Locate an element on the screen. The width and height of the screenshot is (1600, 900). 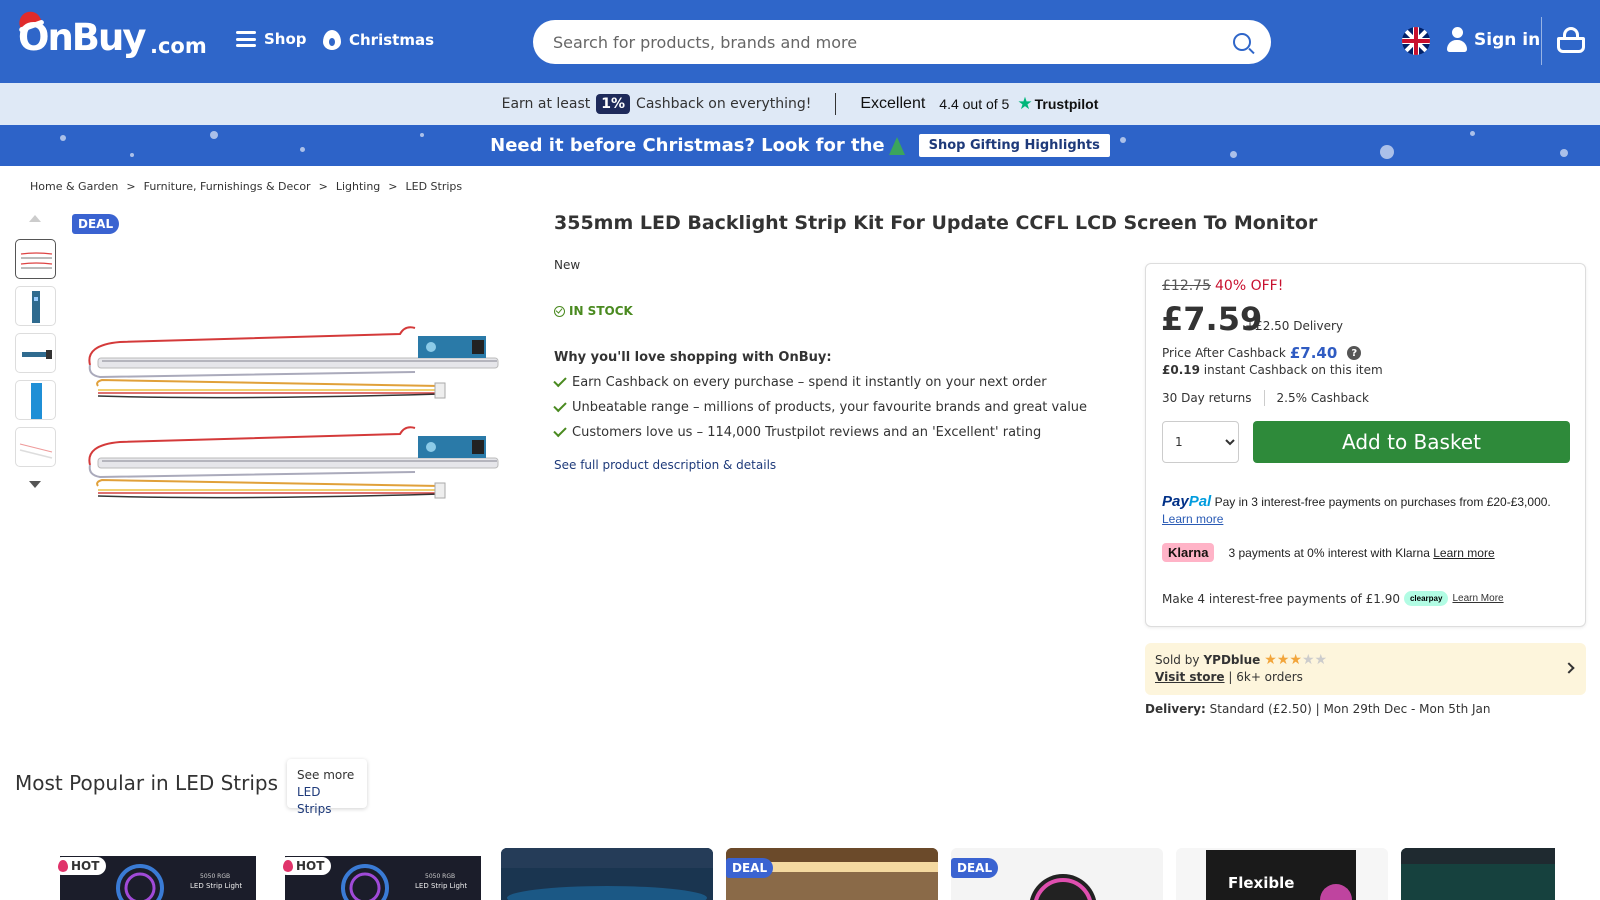
paypal-learn-more-link: Learn more is located at coordinates (1367, 519).